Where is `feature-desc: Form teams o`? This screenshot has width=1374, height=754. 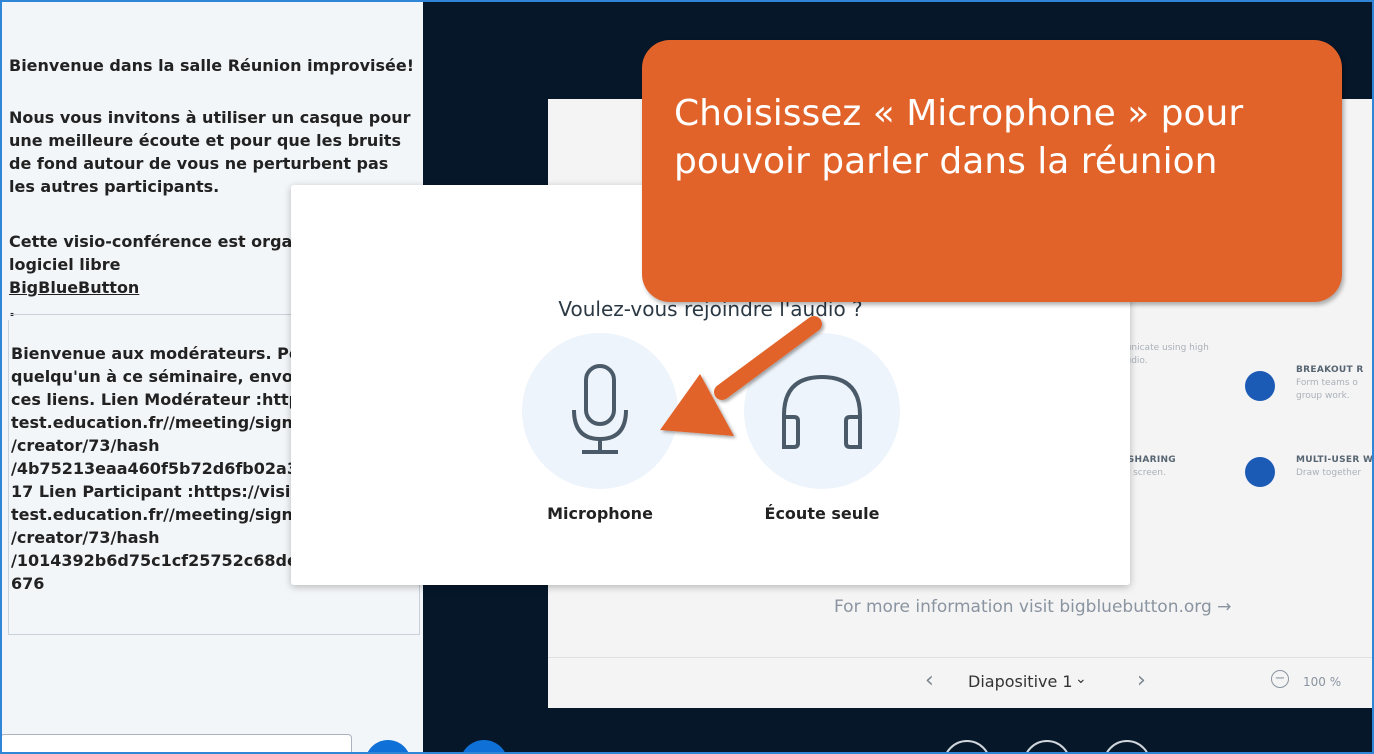 feature-desc: Form teams o is located at coordinates (1327, 383).